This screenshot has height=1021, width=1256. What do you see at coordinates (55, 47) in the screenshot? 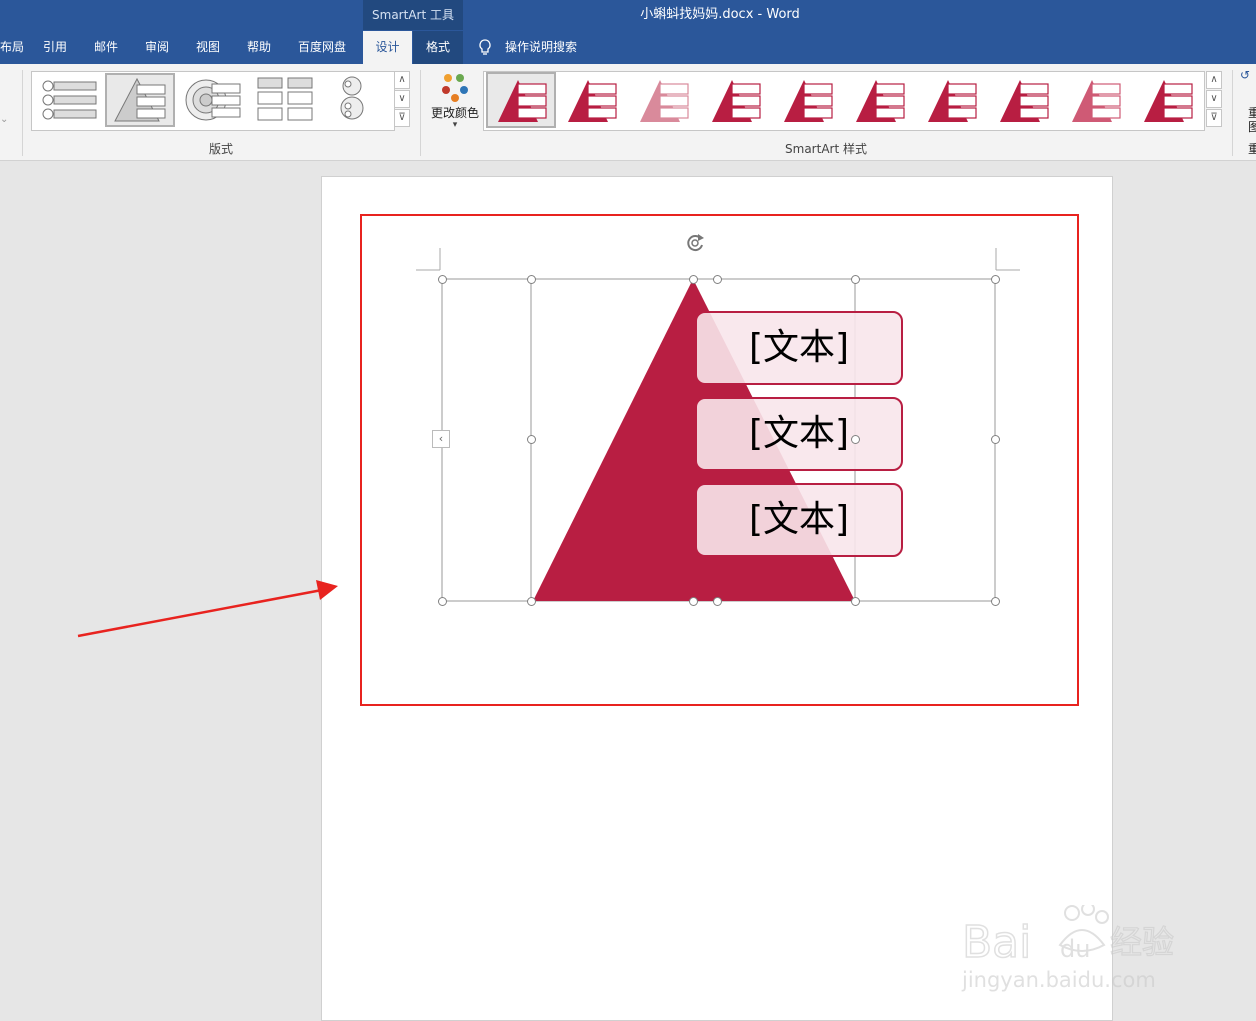
I see `tab-references: 引用` at bounding box center [55, 47].